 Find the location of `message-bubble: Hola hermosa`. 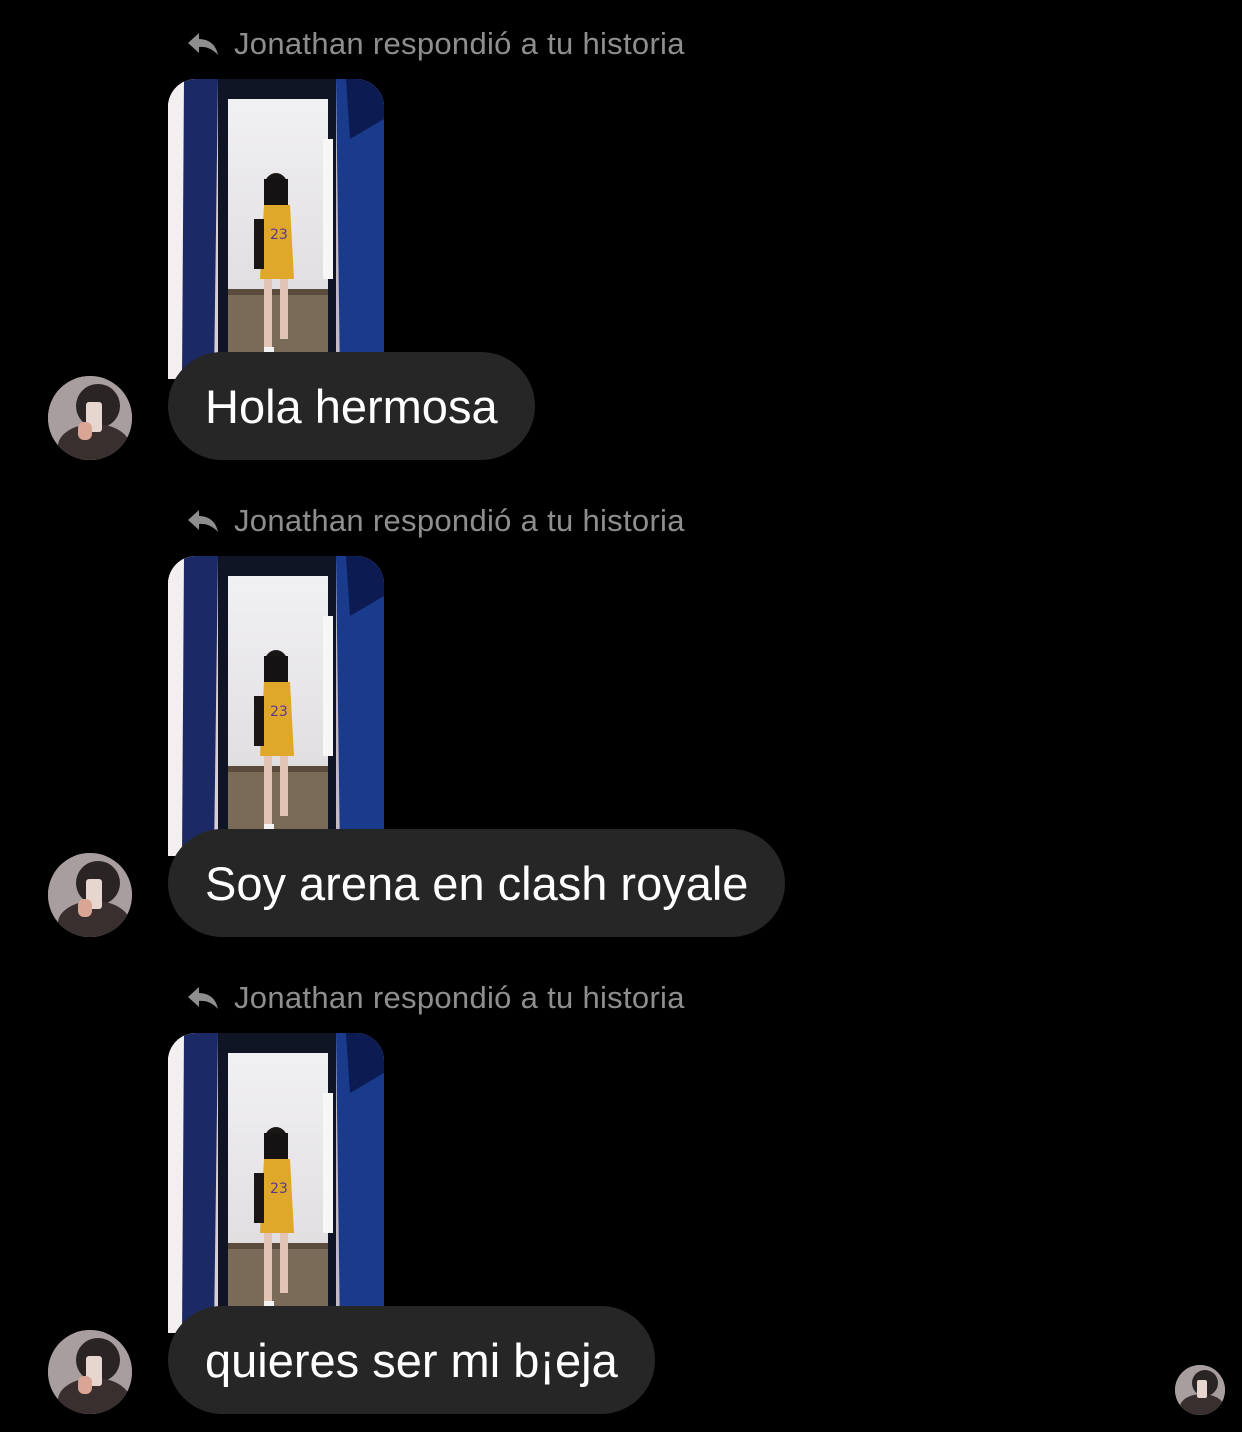

message-bubble: Hola hermosa is located at coordinates (351, 406).